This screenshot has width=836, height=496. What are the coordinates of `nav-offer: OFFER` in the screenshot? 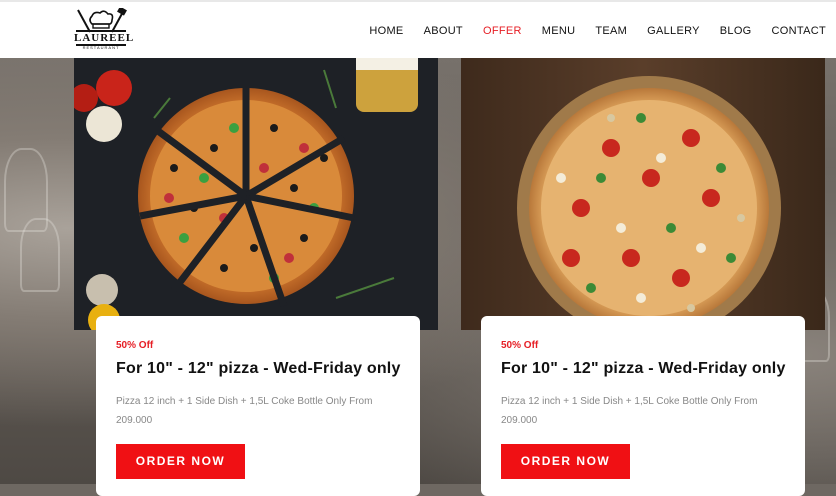 It's located at (502, 31).